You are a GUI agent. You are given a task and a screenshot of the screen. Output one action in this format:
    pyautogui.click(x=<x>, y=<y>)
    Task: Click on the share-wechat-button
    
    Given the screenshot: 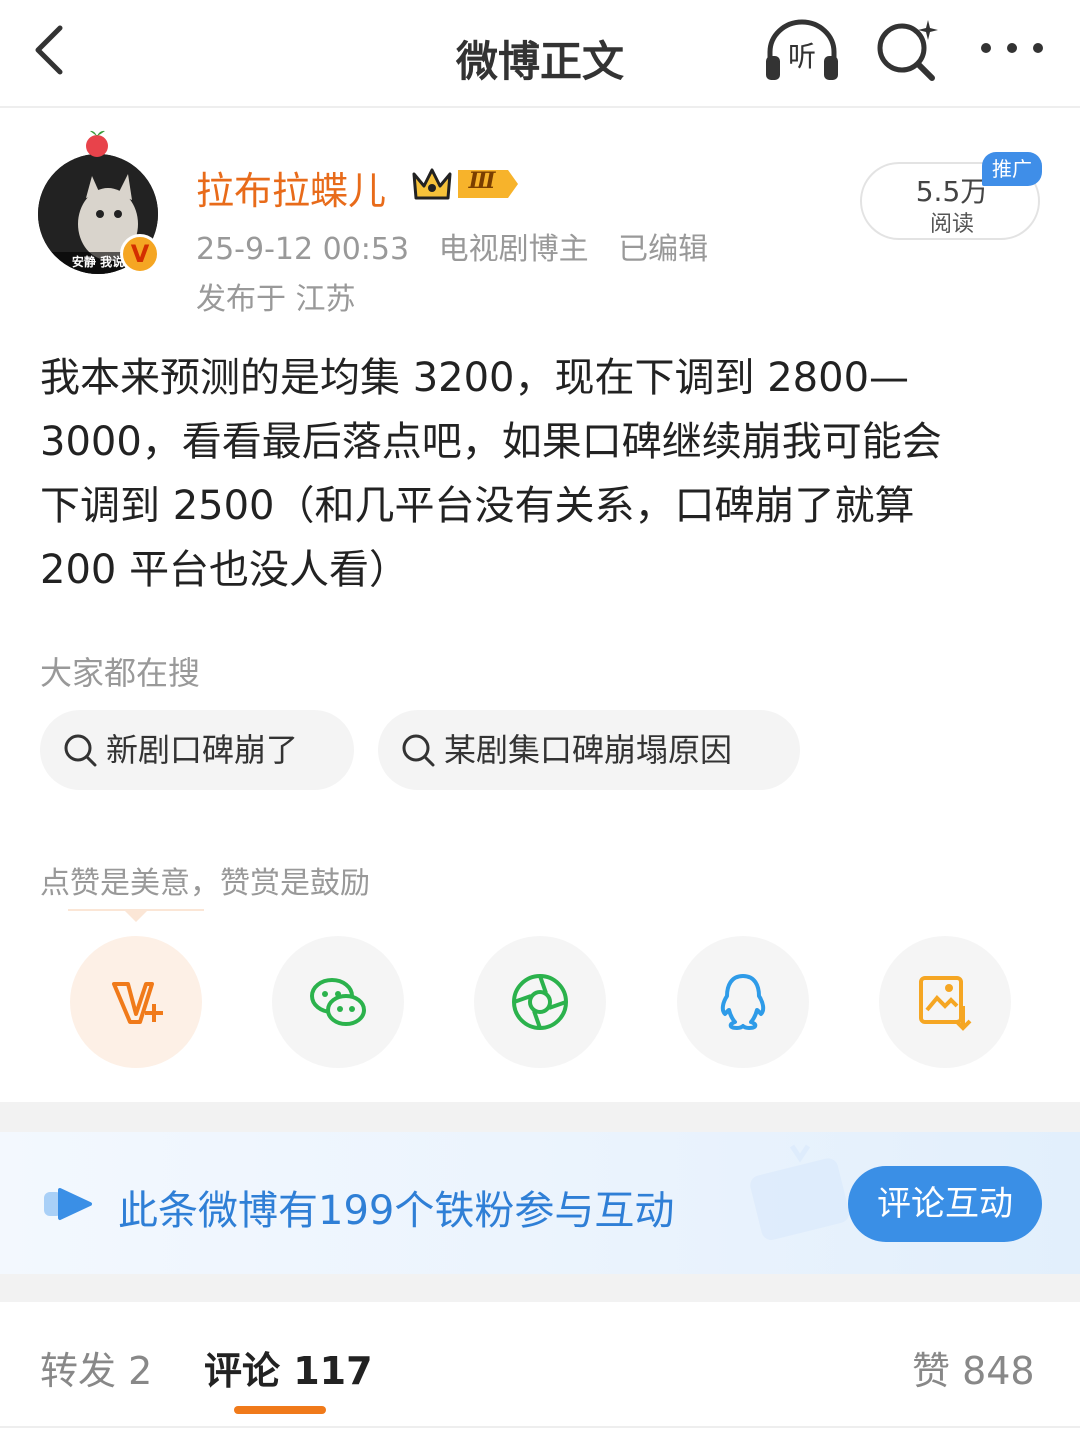 What is the action you would take?
    pyautogui.click(x=338, y=1002)
    